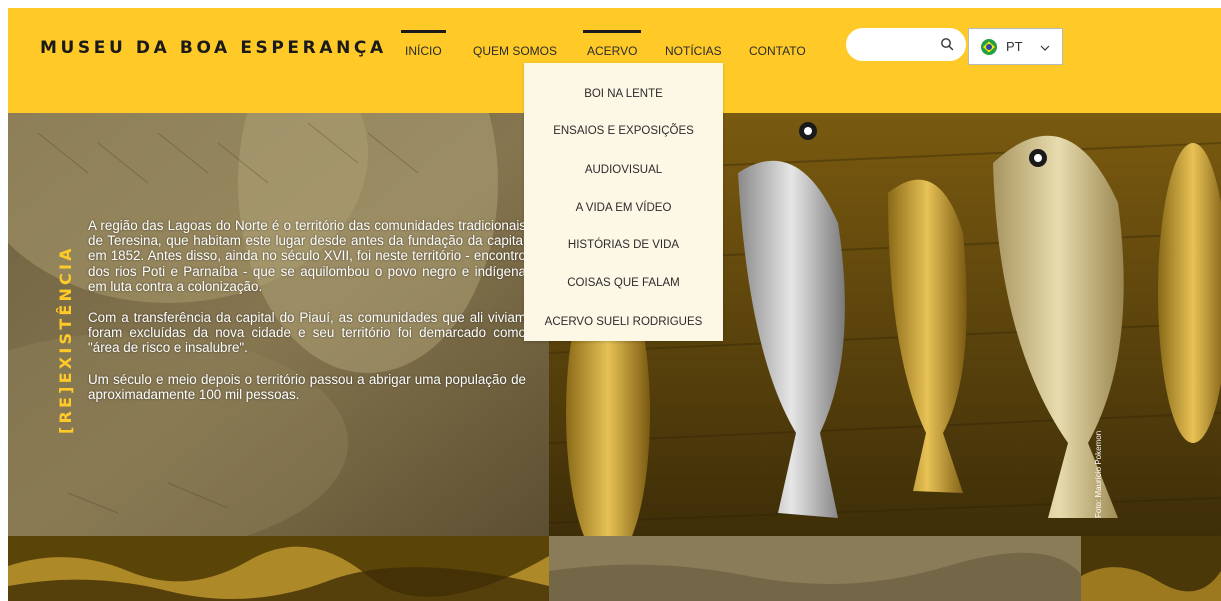  I want to click on nav-item-noticias: NOTÍCIAS, so click(693, 51).